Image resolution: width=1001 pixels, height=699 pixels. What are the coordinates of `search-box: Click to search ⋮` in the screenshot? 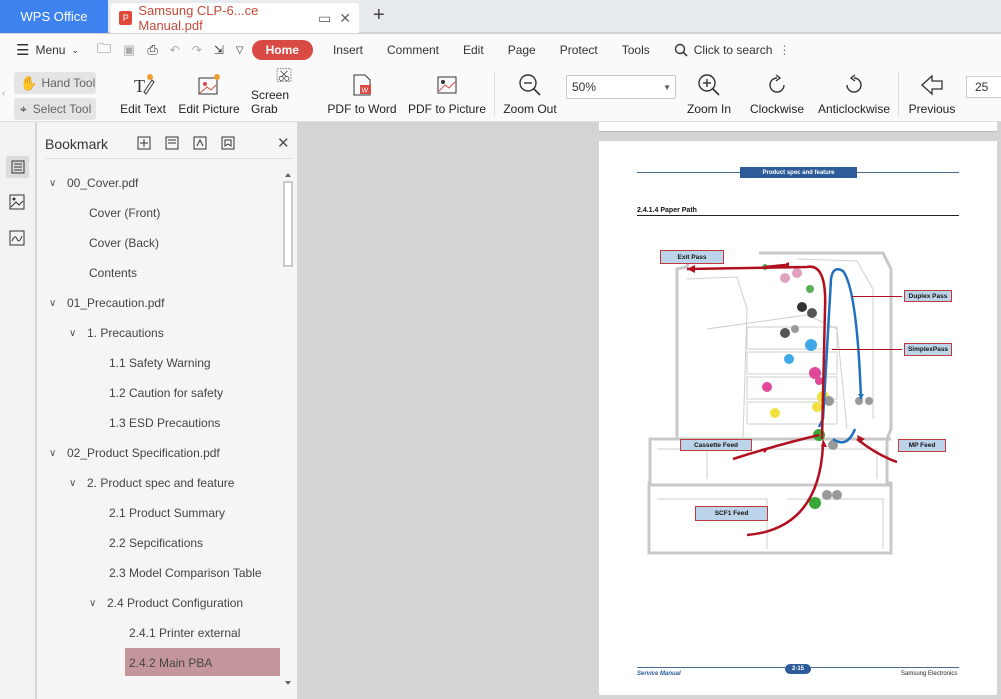 It's located at (732, 50).